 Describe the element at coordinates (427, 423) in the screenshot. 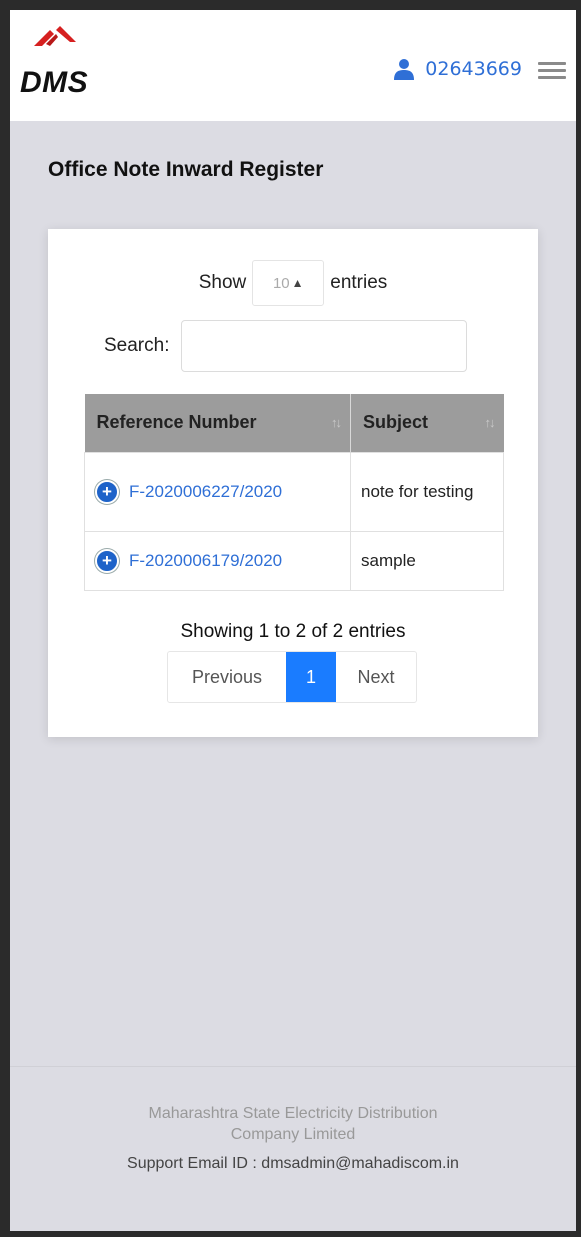

I see `column-header-subject: Subject ↑↓` at that location.